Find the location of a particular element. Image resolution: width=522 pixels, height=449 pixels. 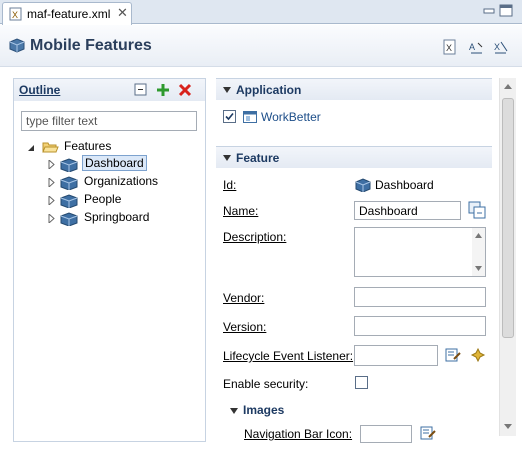

description-label: Description: is located at coordinates (254, 237).